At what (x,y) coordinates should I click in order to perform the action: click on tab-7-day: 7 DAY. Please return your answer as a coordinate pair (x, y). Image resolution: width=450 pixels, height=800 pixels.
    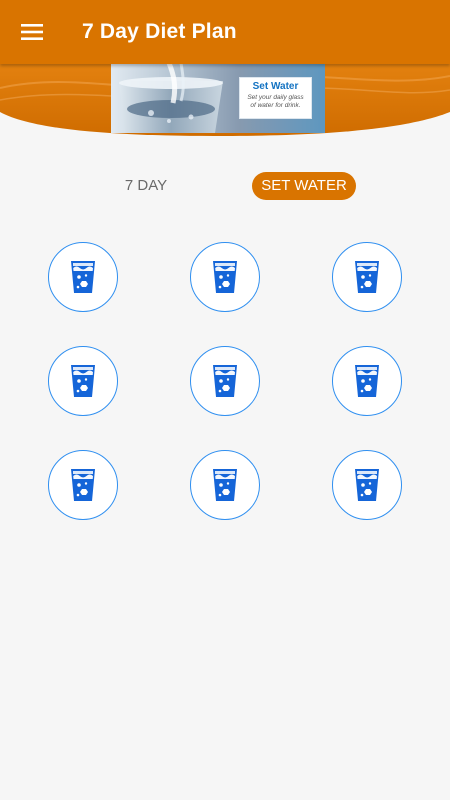
    Looking at the image, I should click on (146, 186).